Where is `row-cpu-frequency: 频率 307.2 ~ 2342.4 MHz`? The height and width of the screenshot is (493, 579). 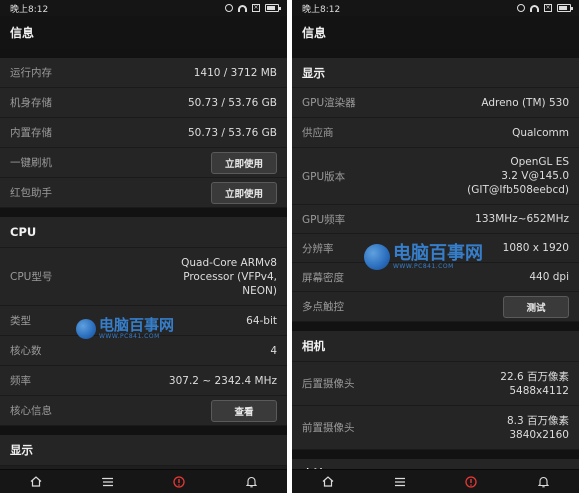 row-cpu-frequency: 频率 307.2 ~ 2342.4 MHz is located at coordinates (143, 381).